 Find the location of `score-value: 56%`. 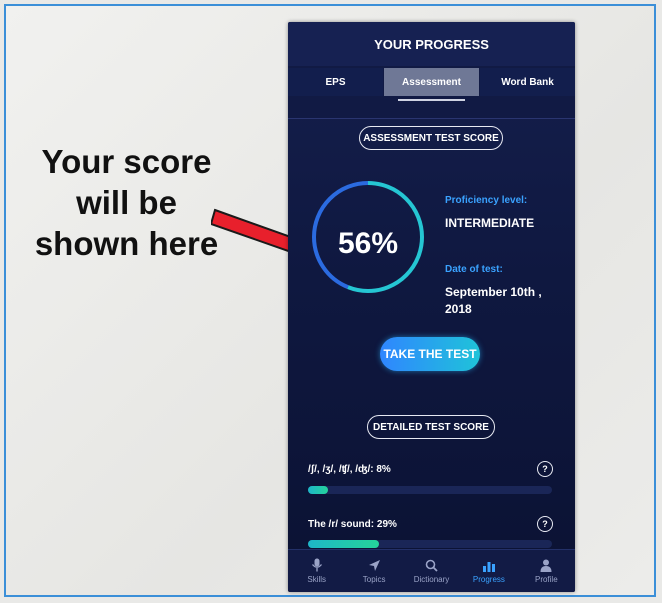

score-value: 56% is located at coordinates (368, 243).